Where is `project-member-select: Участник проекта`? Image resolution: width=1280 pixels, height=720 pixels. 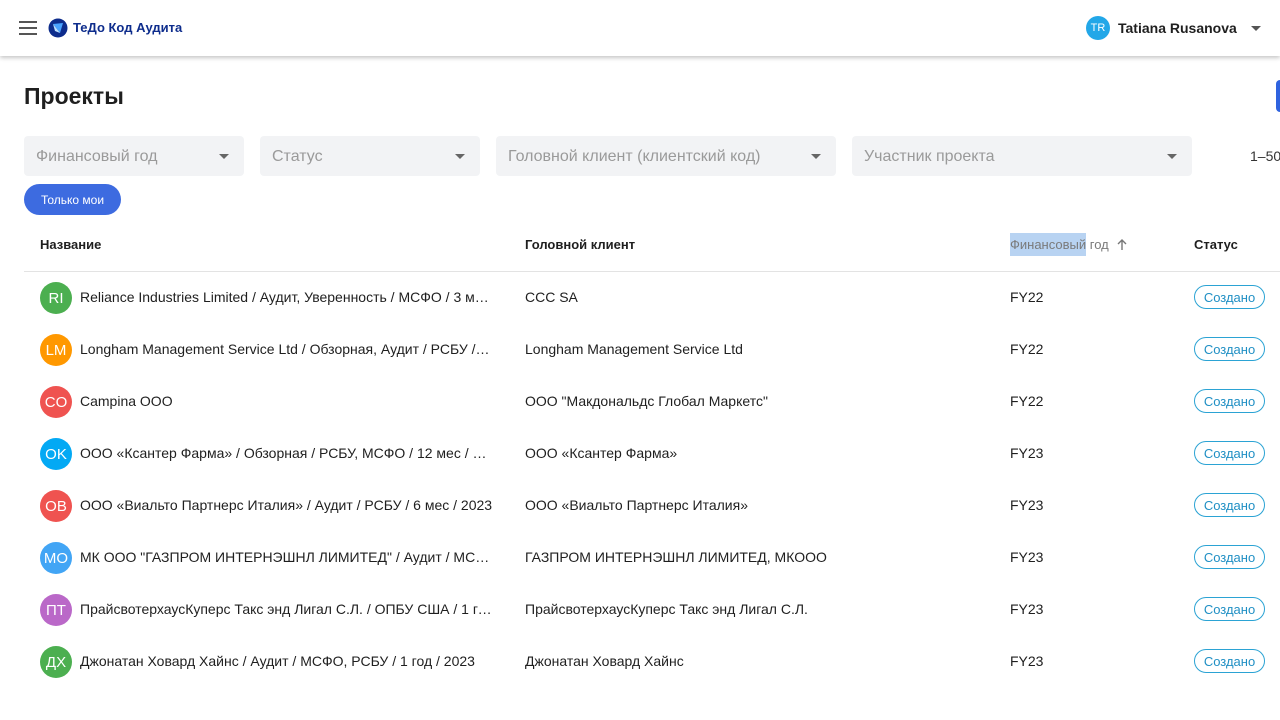
project-member-select: Участник проекта is located at coordinates (1022, 156).